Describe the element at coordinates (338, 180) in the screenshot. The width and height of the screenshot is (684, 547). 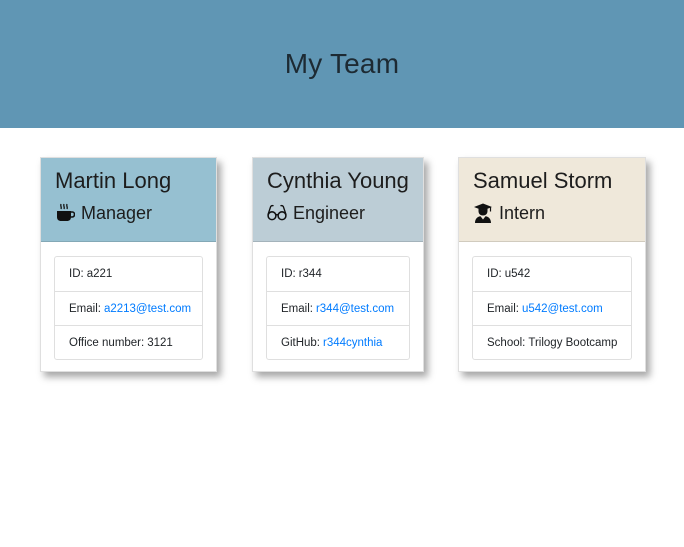
I see `employee-name: Cynthia Young` at that location.